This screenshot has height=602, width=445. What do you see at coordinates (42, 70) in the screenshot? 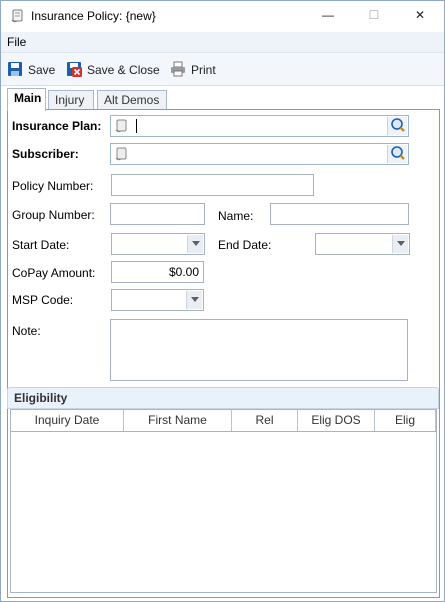
I see `save-label: Save` at bounding box center [42, 70].